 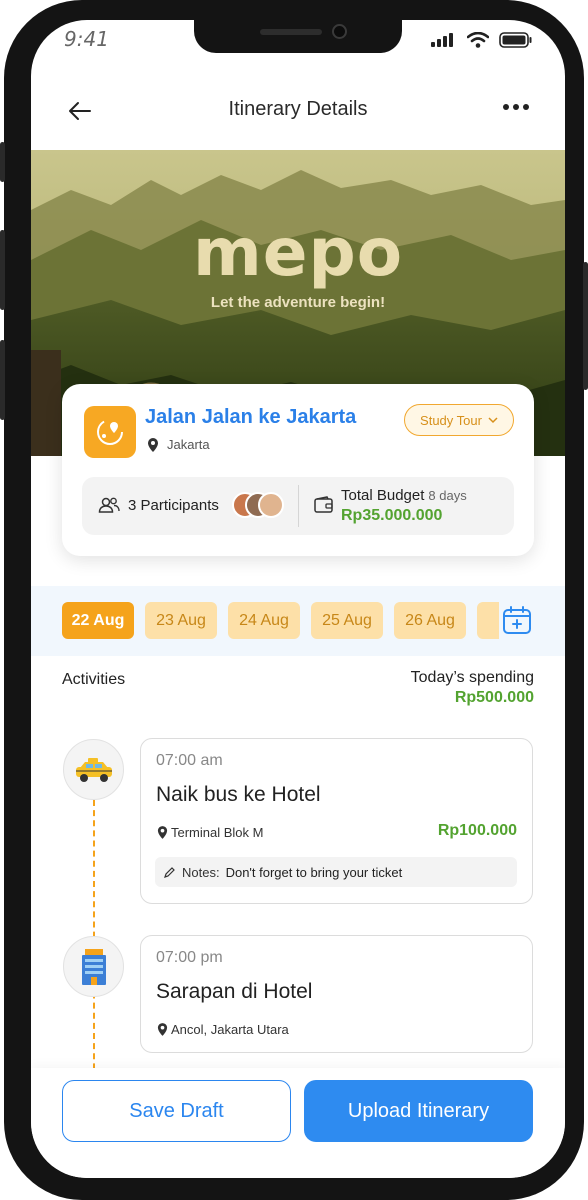 I want to click on taxi-icon, so click(x=93, y=769).